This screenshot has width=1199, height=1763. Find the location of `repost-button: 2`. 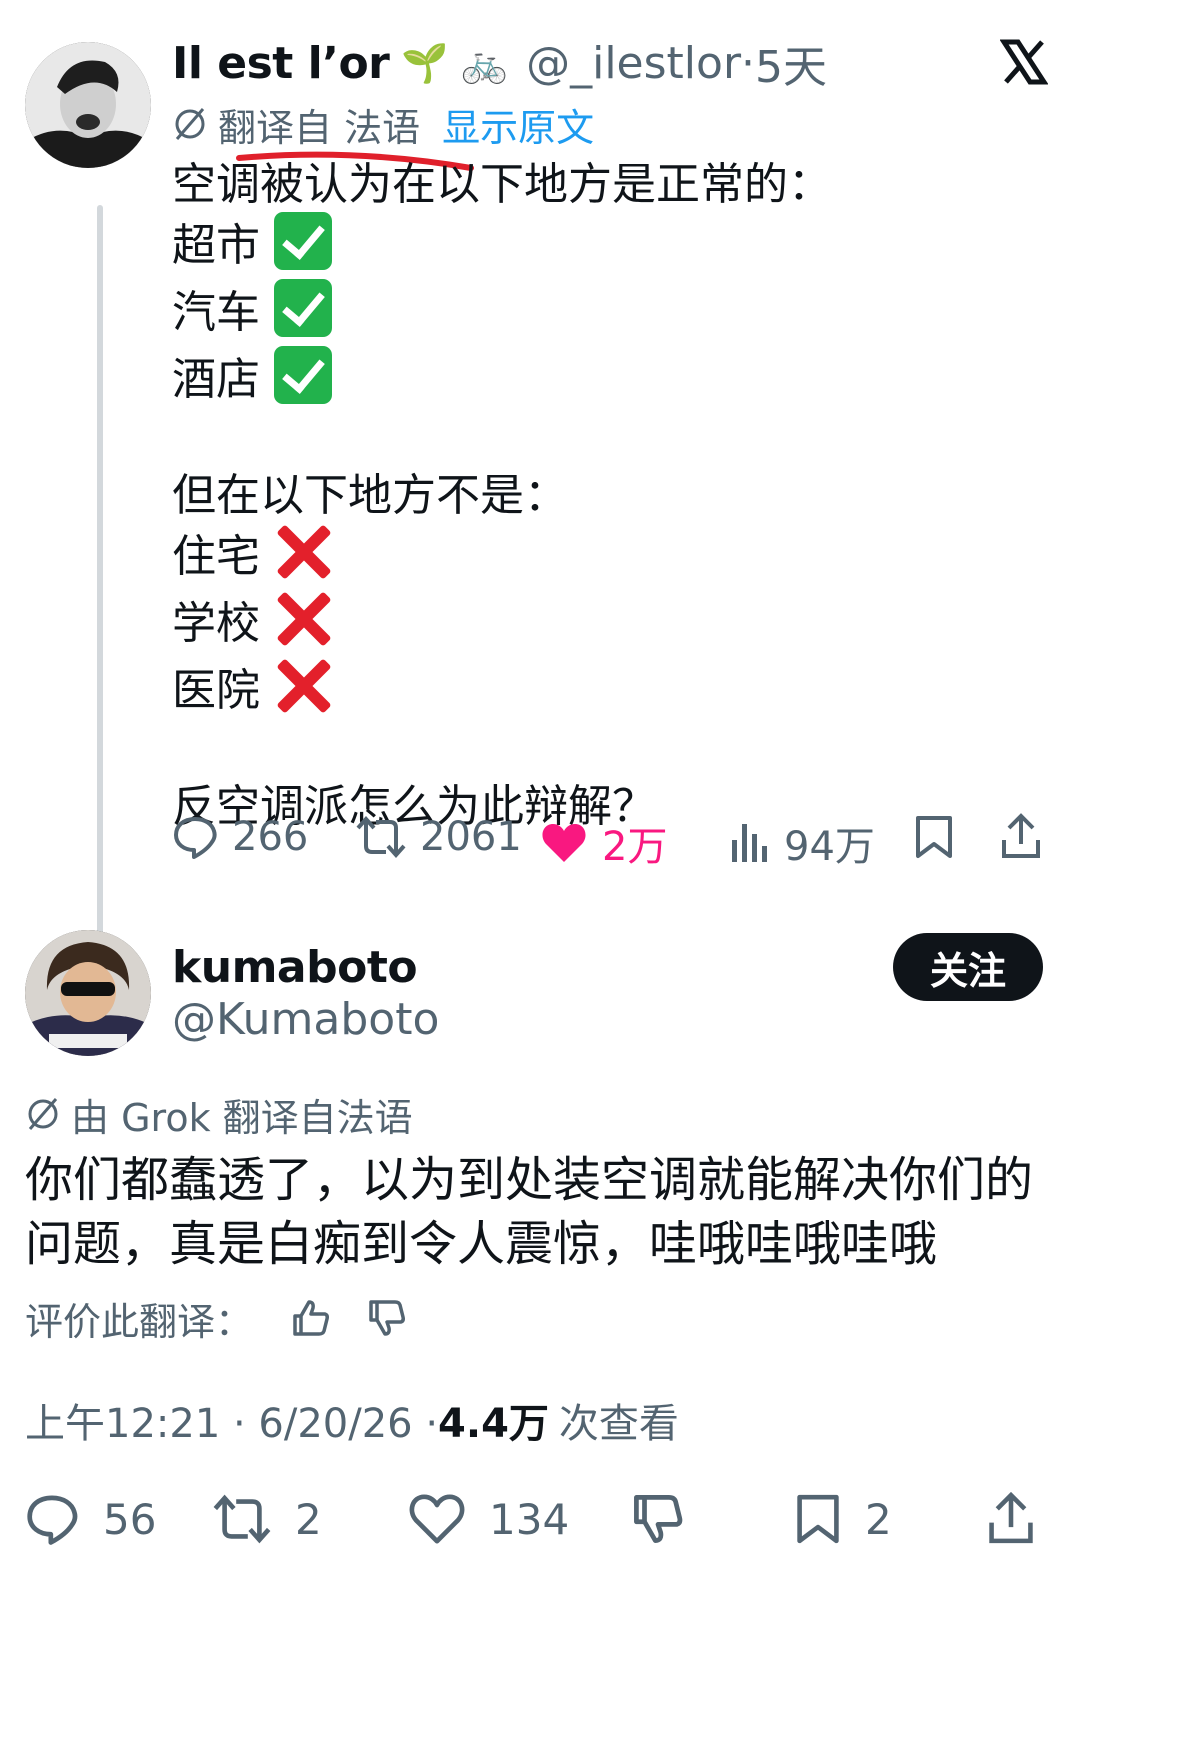

repost-button: 2 is located at coordinates (267, 1519).